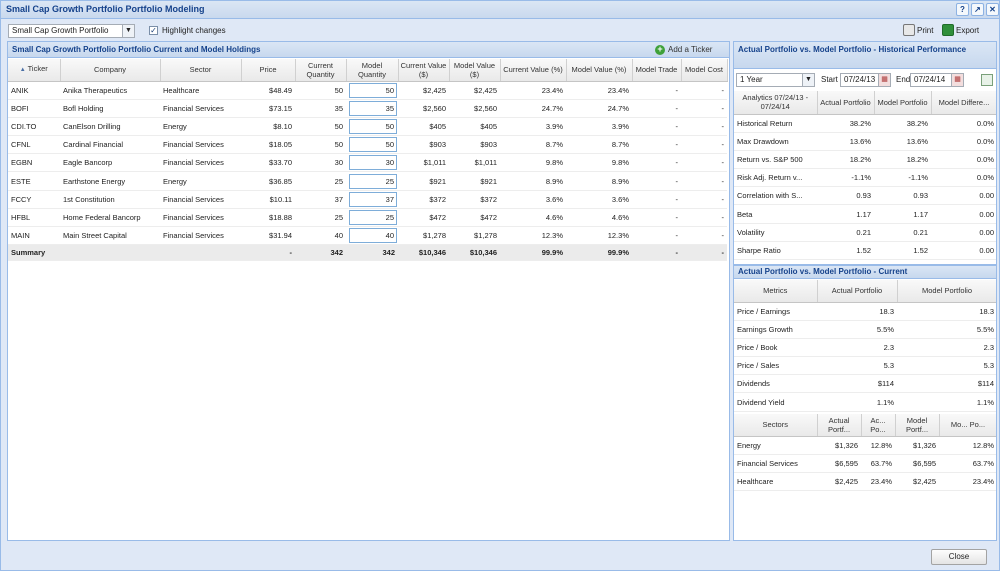  Describe the element at coordinates (878, 482) in the screenshot. I see `actual-pct-cell: 23.4%` at that location.